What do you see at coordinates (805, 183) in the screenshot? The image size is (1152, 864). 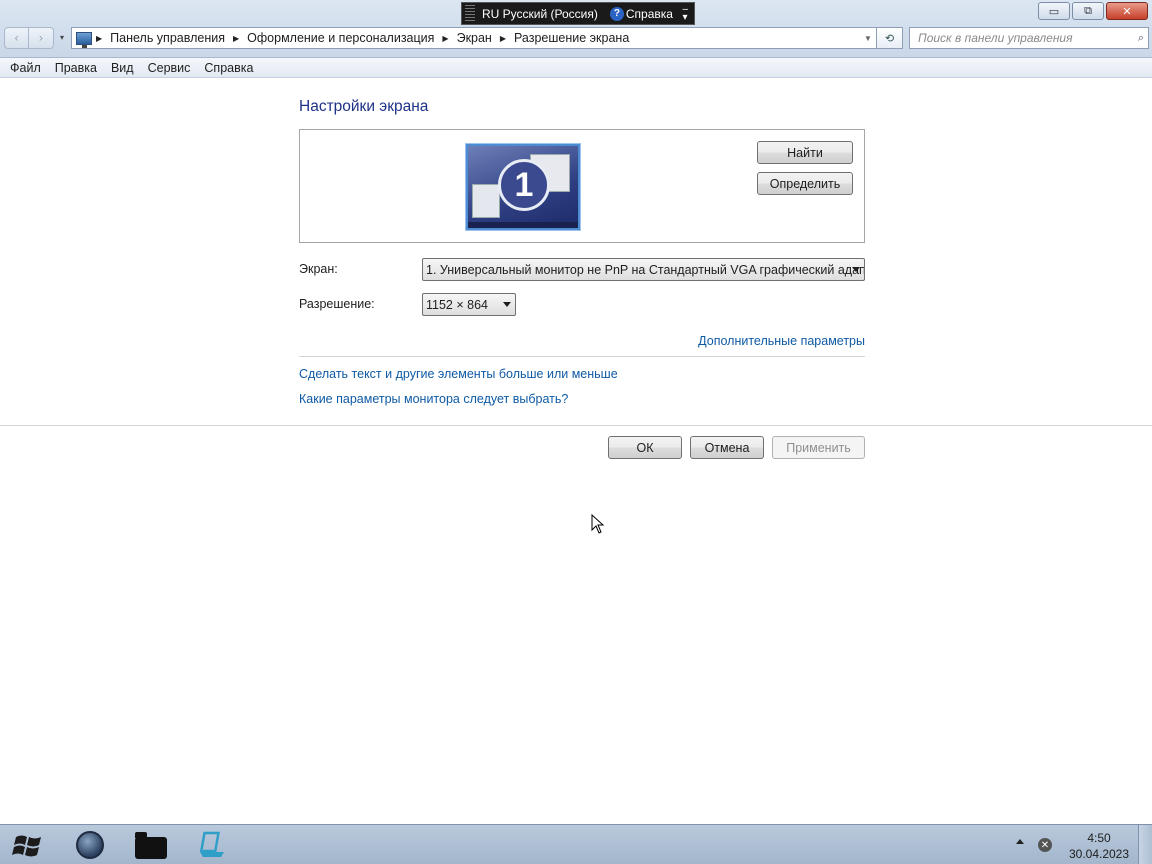 I see `identify-button: Определить` at bounding box center [805, 183].